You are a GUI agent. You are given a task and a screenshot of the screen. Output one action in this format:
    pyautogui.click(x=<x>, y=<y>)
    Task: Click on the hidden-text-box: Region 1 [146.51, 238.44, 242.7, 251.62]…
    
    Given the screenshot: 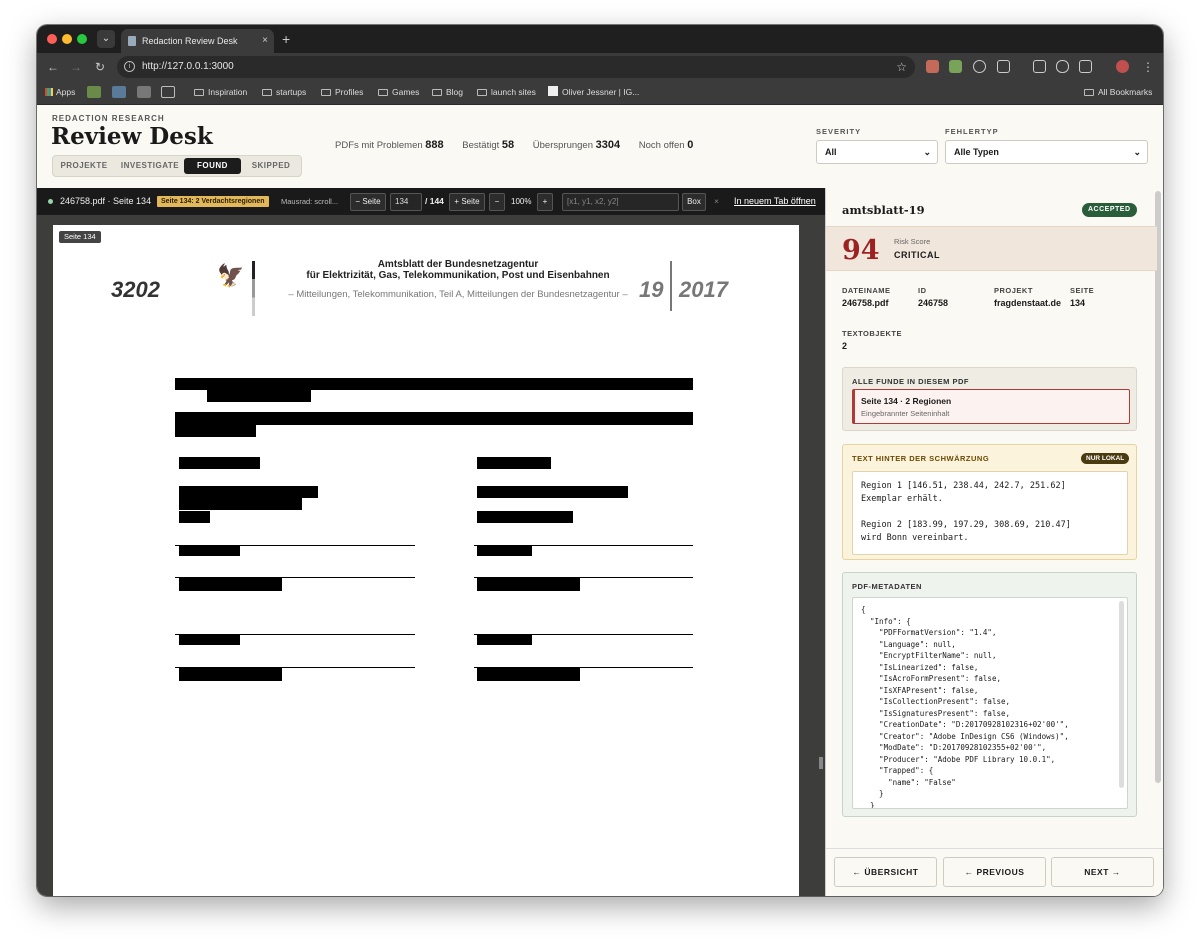 What is the action you would take?
    pyautogui.click(x=990, y=513)
    